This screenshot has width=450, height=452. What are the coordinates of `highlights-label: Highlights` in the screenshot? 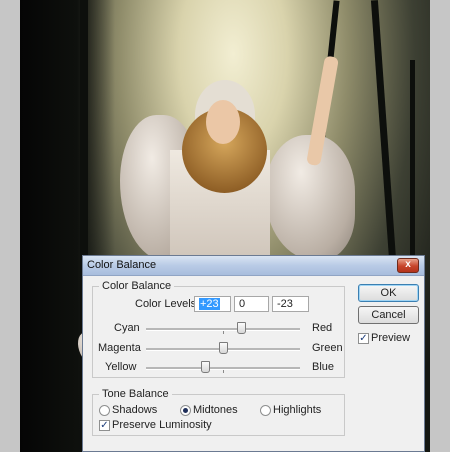 It's located at (297, 410).